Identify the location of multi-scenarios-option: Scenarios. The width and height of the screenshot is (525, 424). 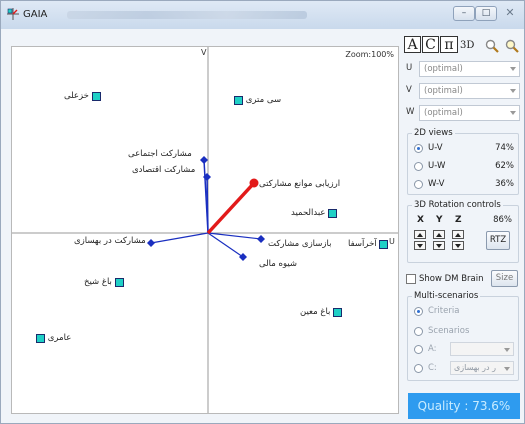
(464, 332).